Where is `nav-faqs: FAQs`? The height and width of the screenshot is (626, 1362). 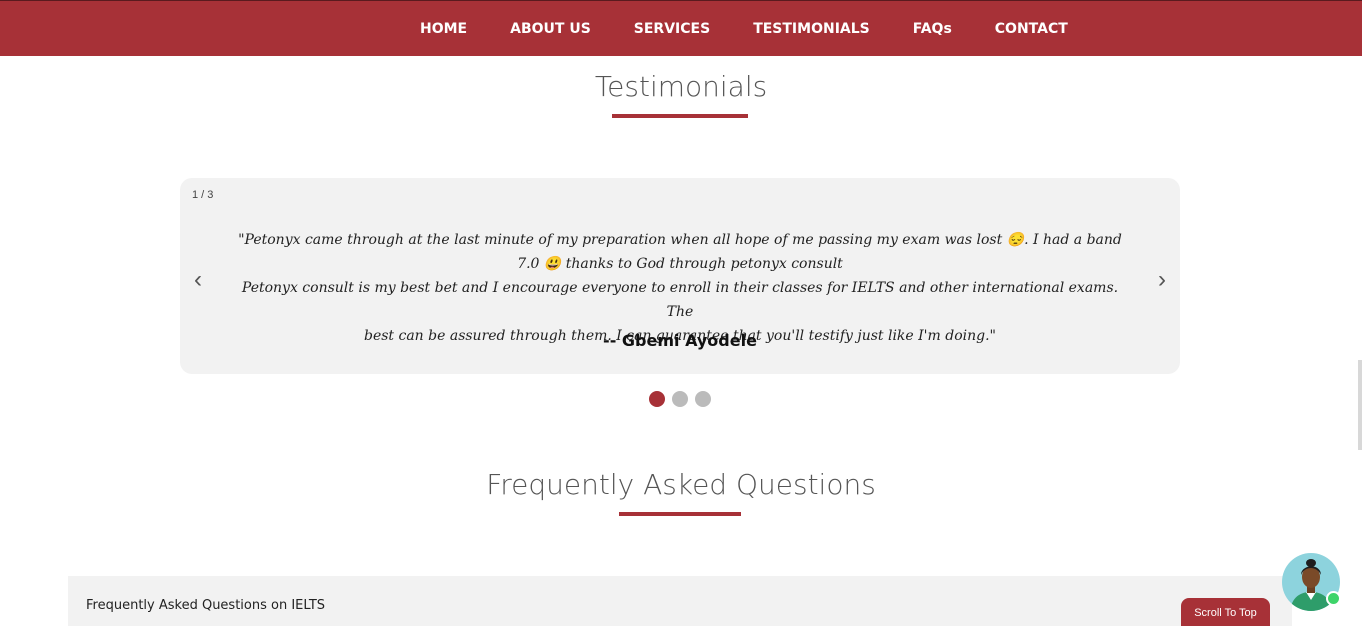
nav-faqs: FAQs is located at coordinates (932, 29).